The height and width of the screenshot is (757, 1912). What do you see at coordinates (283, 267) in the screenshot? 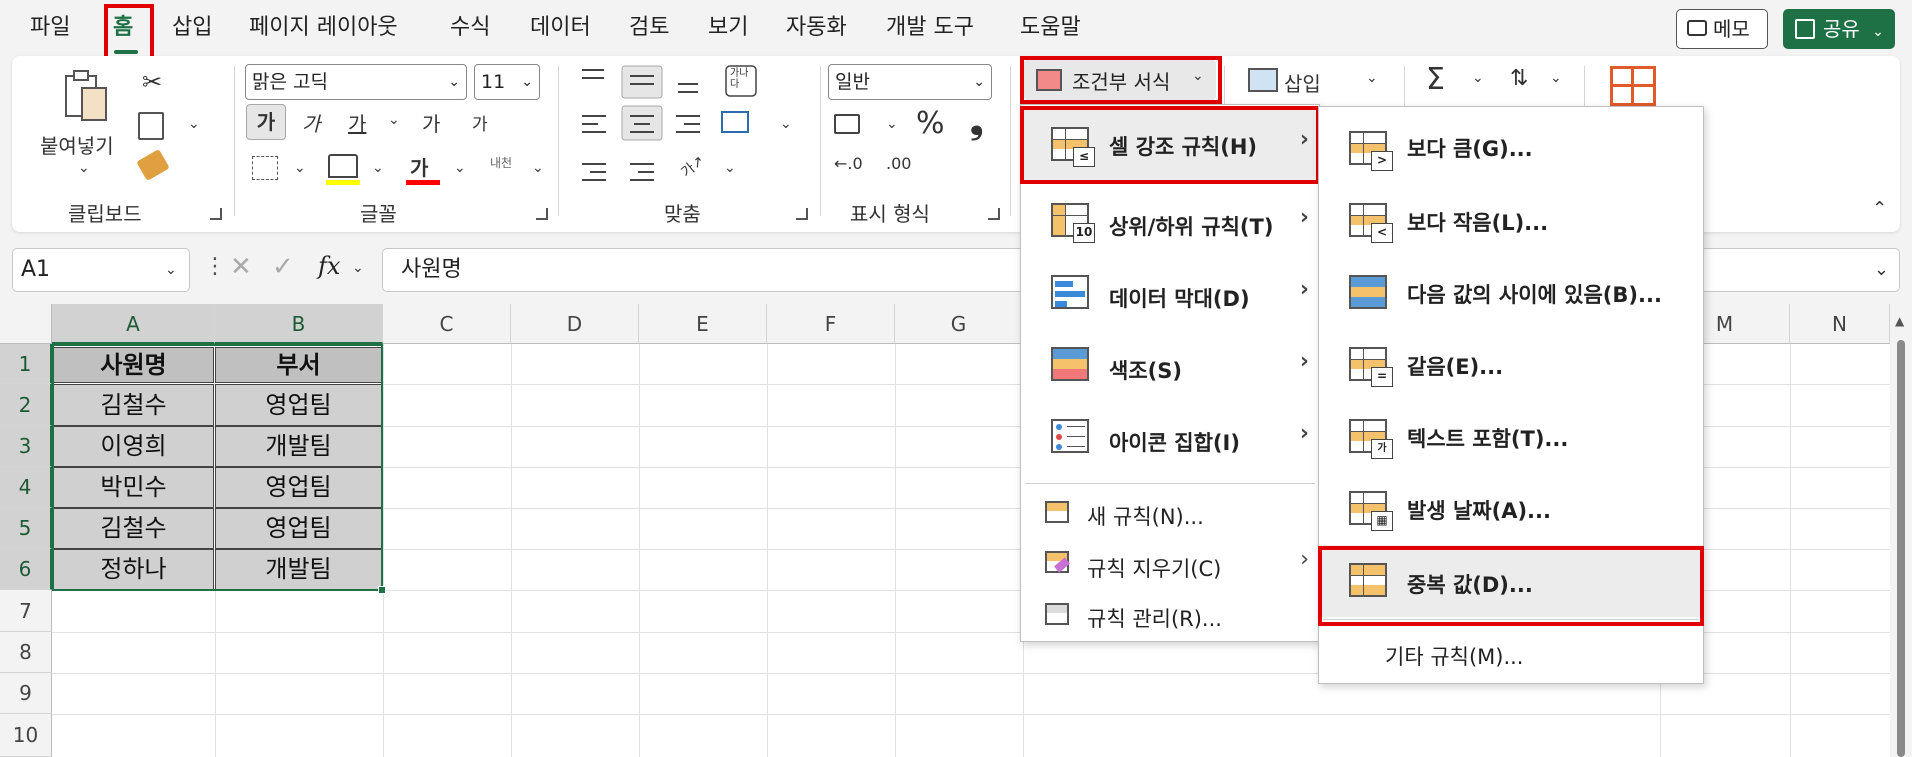
I see `enter-icon: ✓` at bounding box center [283, 267].